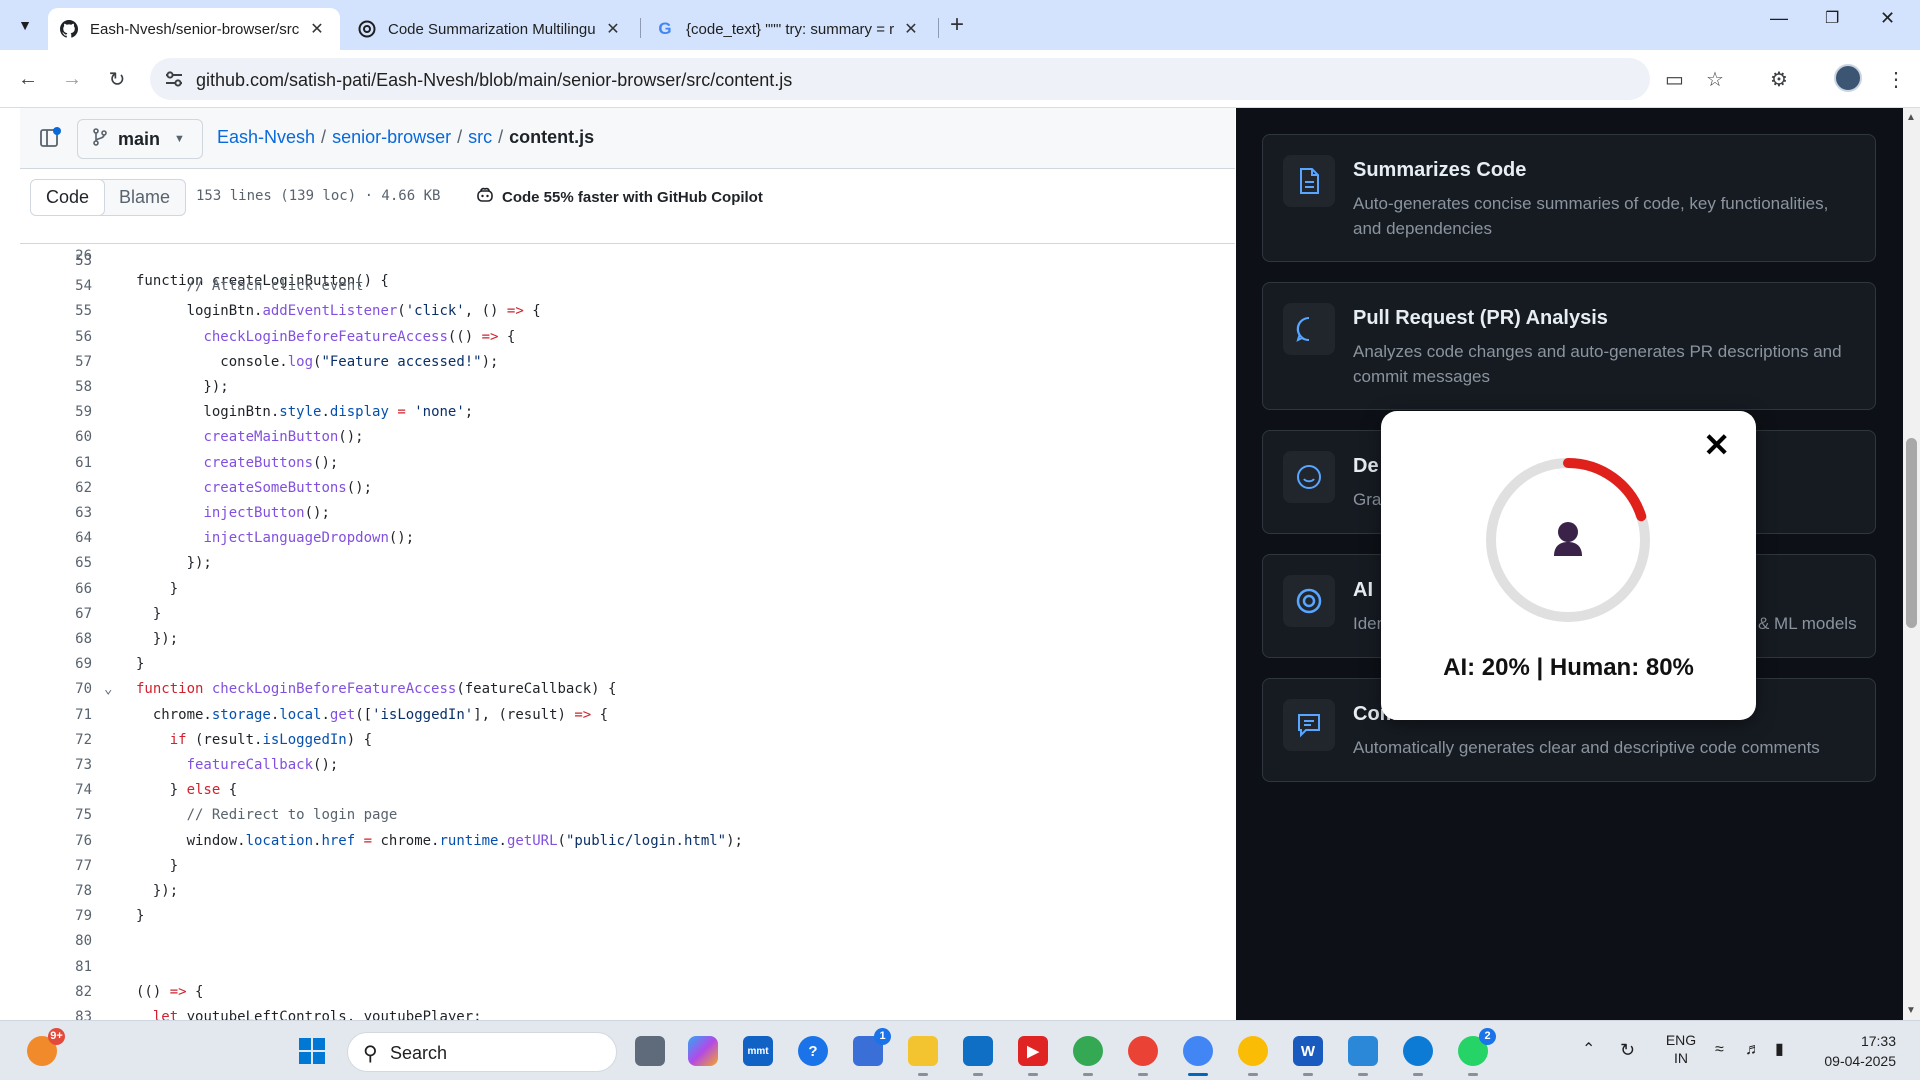 Image resolution: width=1920 pixels, height=1080 pixels. What do you see at coordinates (627, 463) in the screenshot?
I see `code-line: 61 createButtons();` at bounding box center [627, 463].